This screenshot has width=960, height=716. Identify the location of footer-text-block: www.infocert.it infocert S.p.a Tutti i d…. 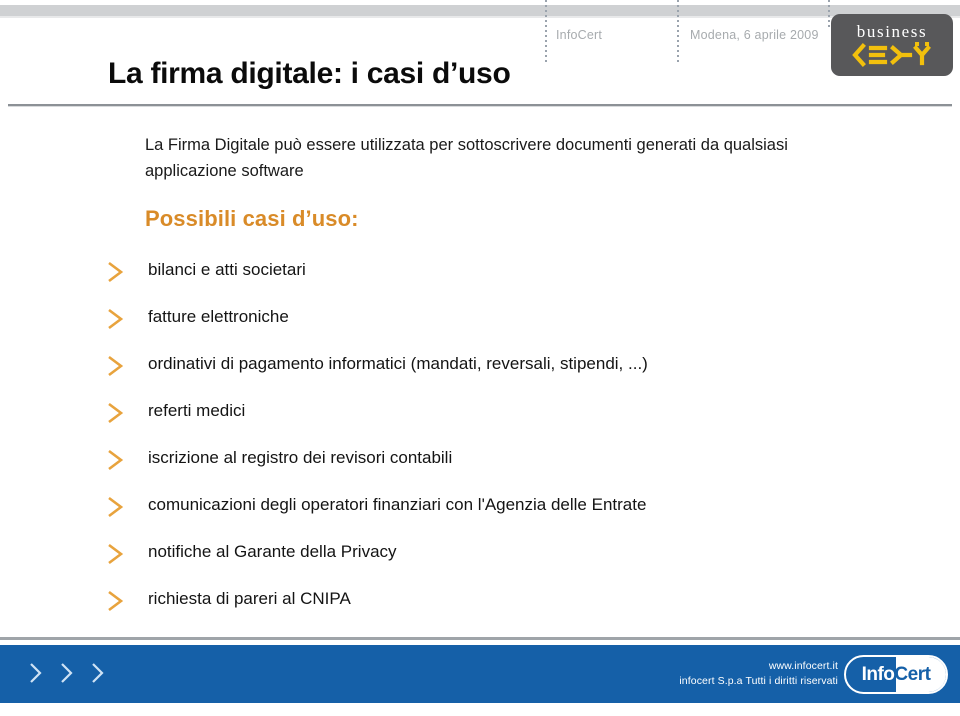
(758, 674).